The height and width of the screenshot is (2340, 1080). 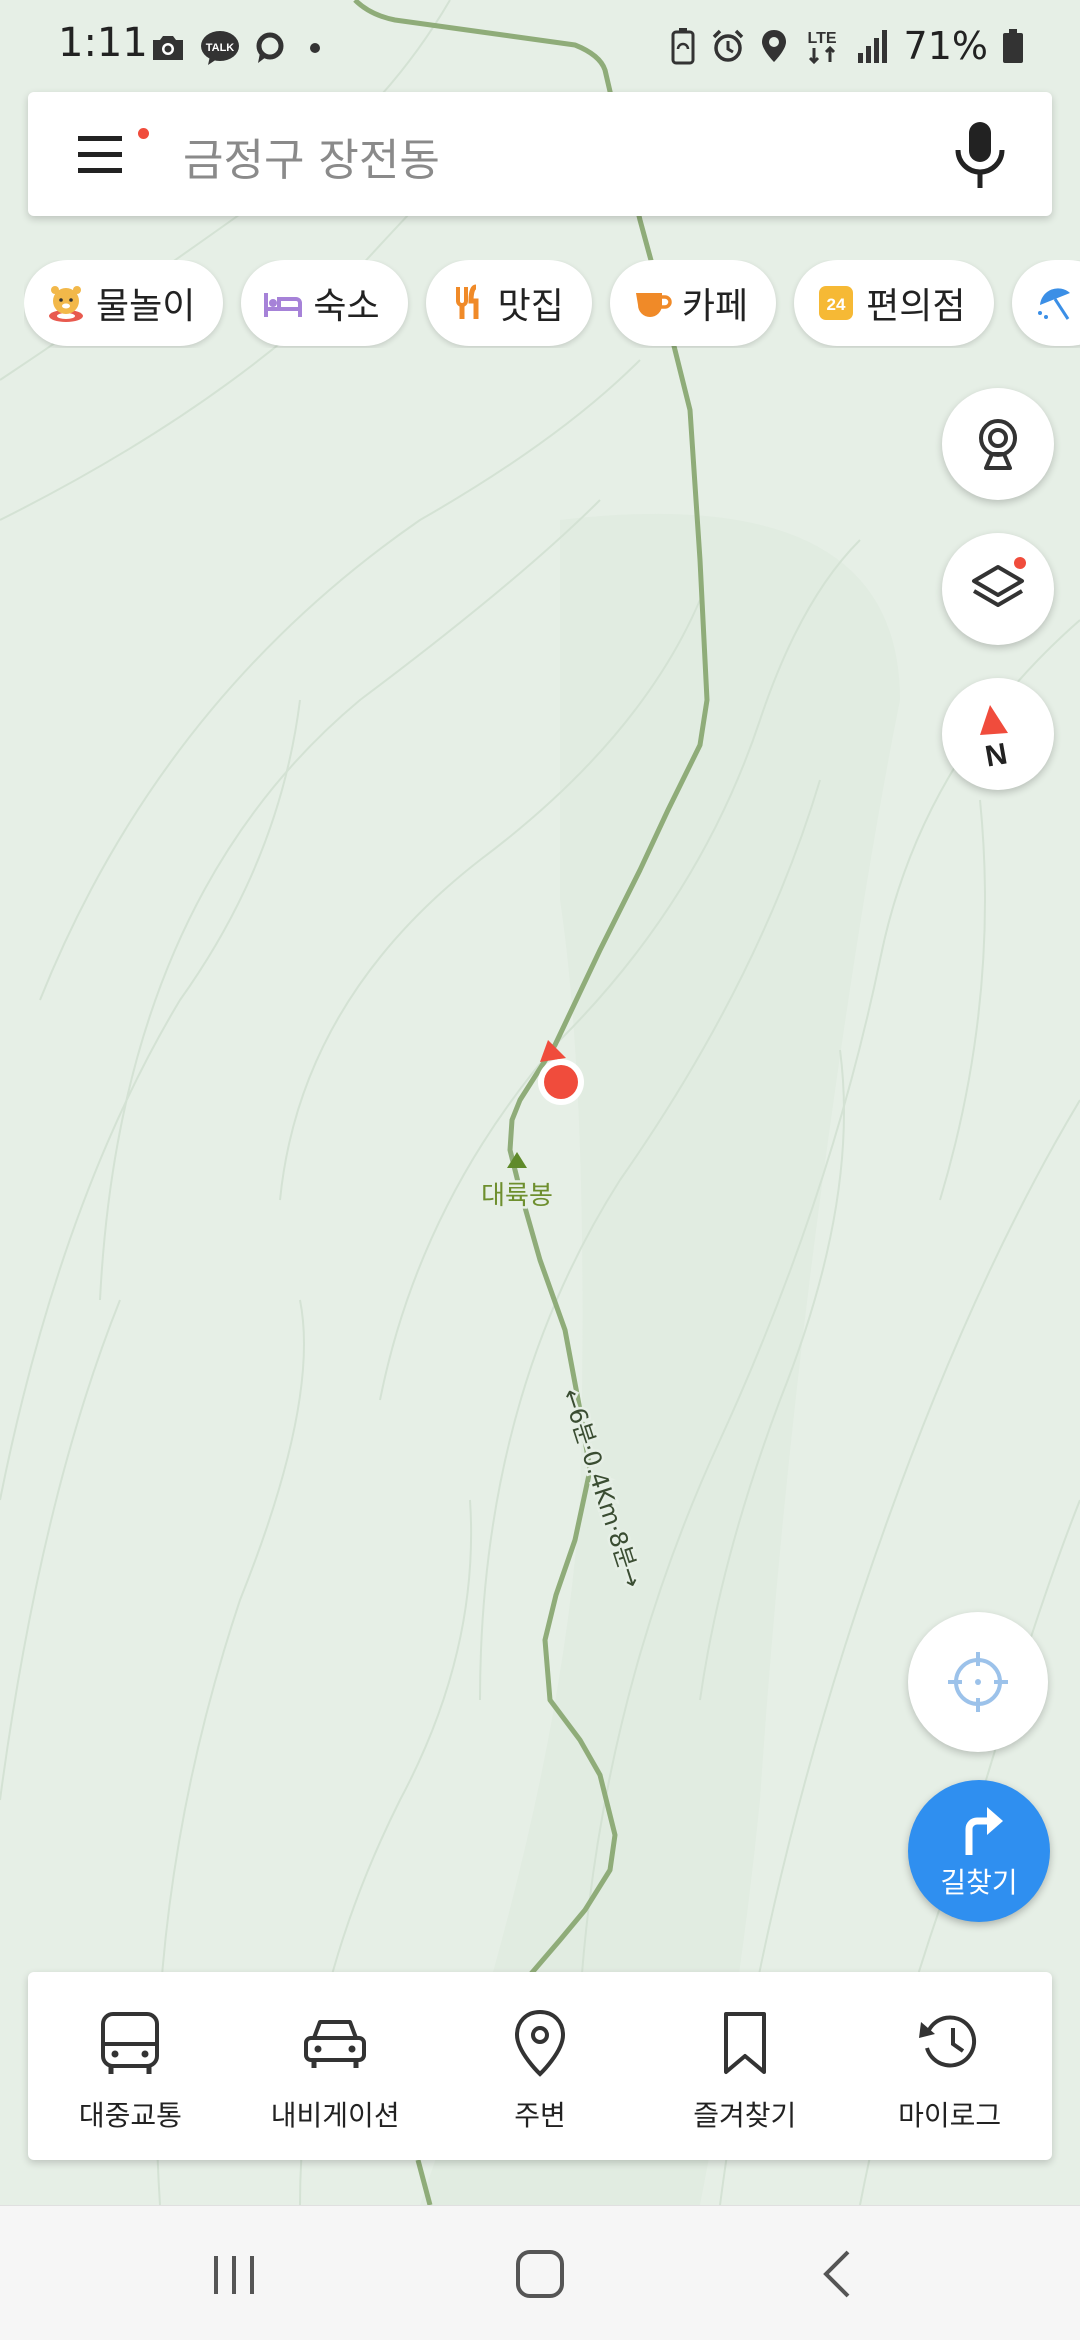 I want to click on hamburger-menu-icon, so click(x=100, y=154).